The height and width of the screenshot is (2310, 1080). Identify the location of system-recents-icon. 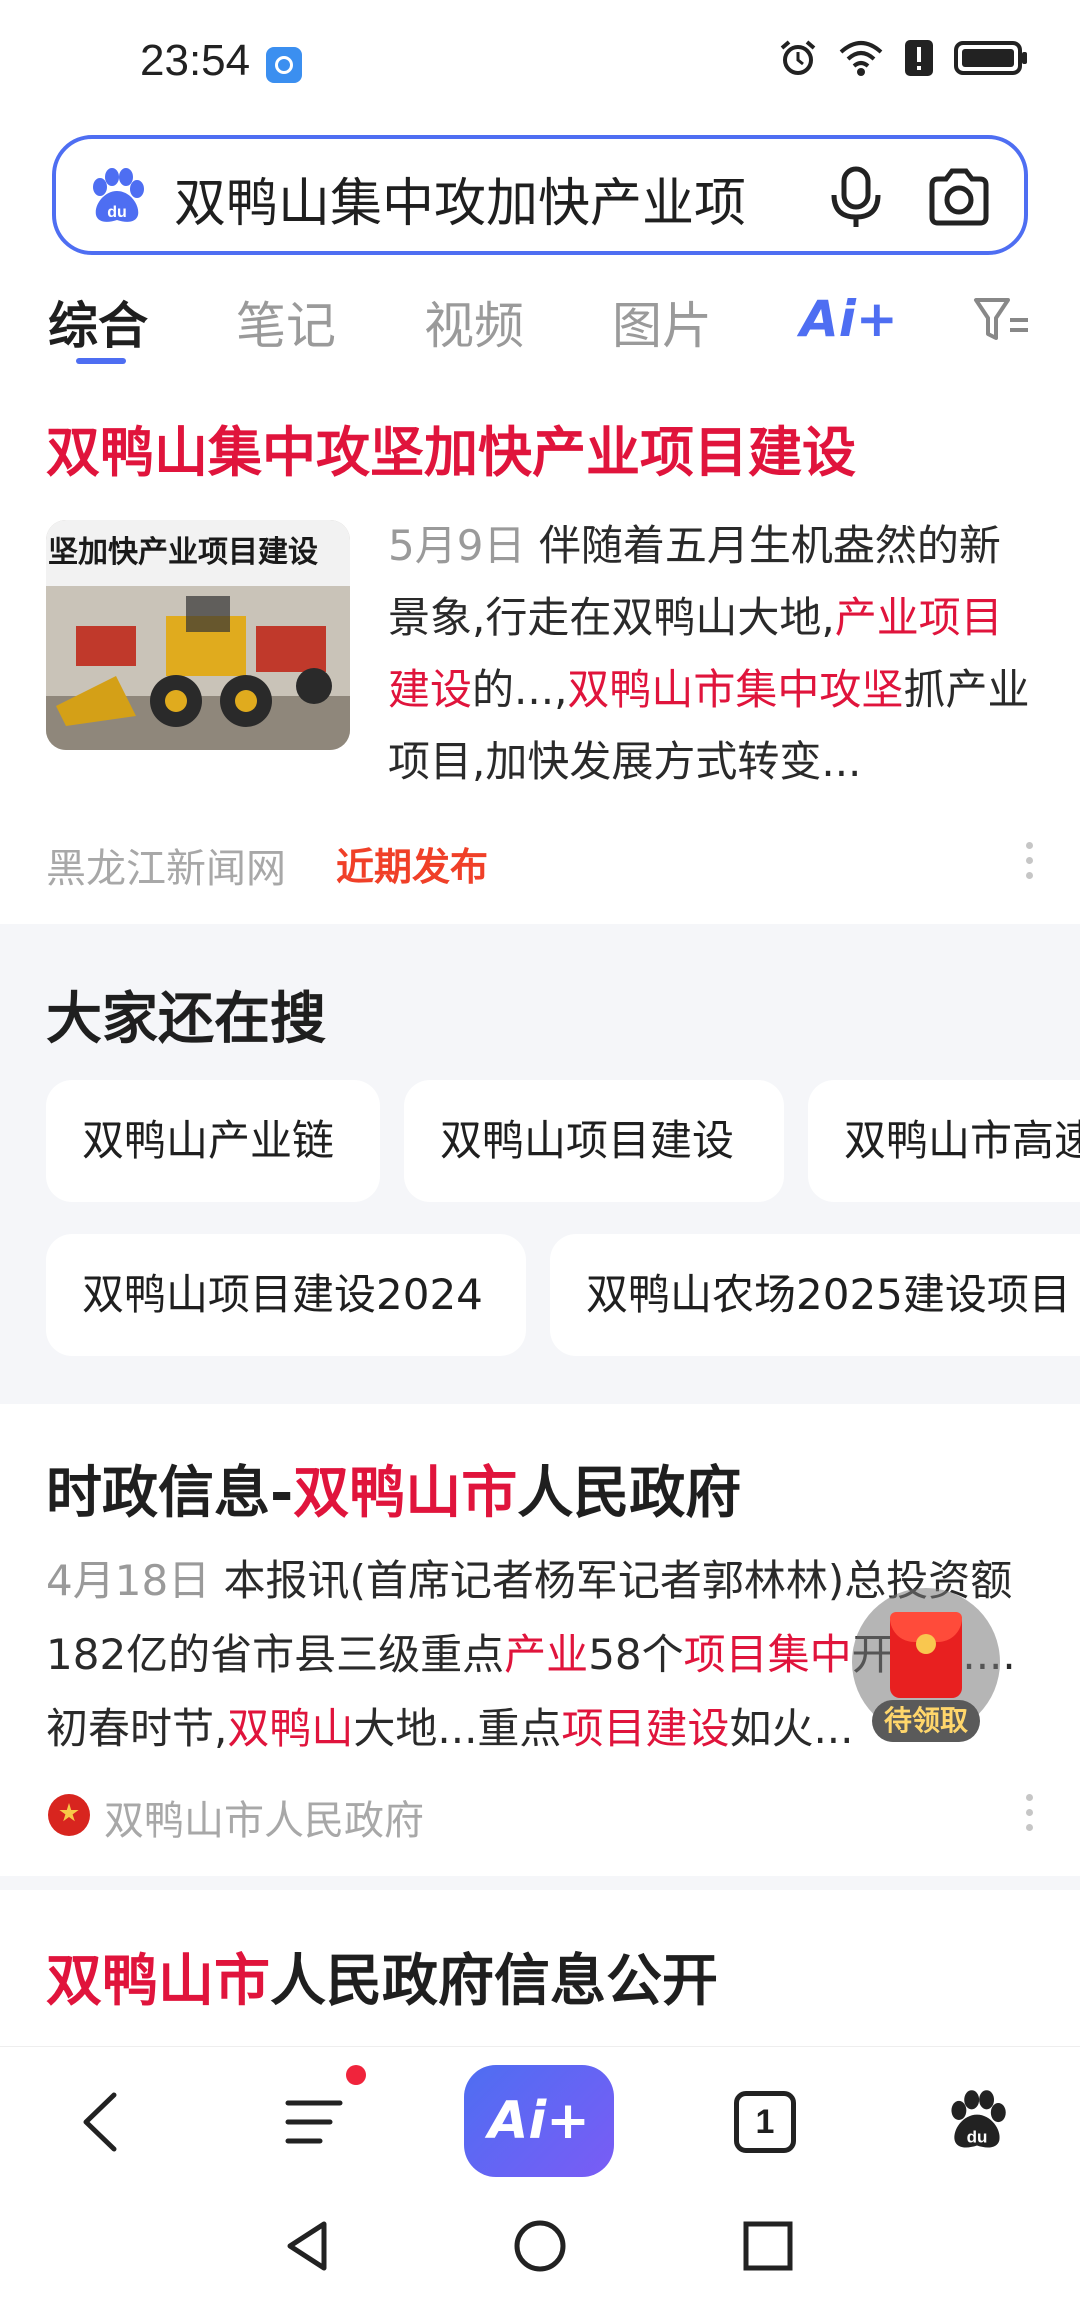
(768, 2246).